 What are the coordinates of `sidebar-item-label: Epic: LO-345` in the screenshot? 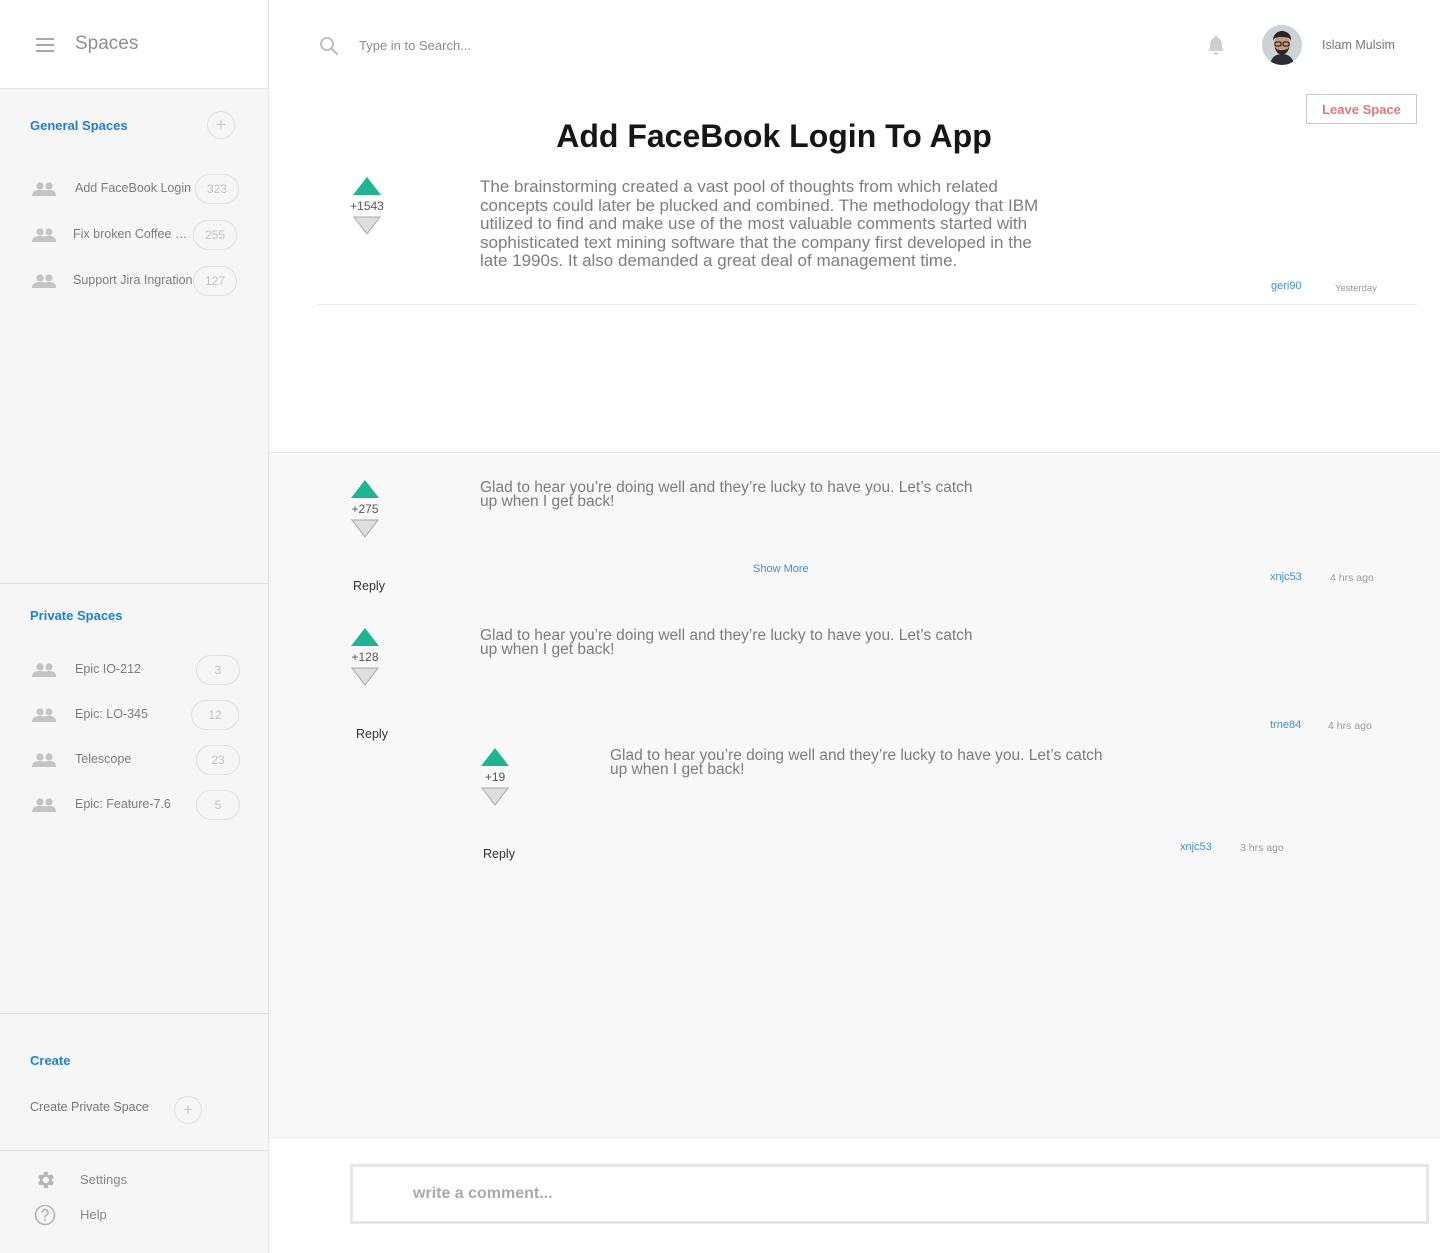 It's located at (111, 714).